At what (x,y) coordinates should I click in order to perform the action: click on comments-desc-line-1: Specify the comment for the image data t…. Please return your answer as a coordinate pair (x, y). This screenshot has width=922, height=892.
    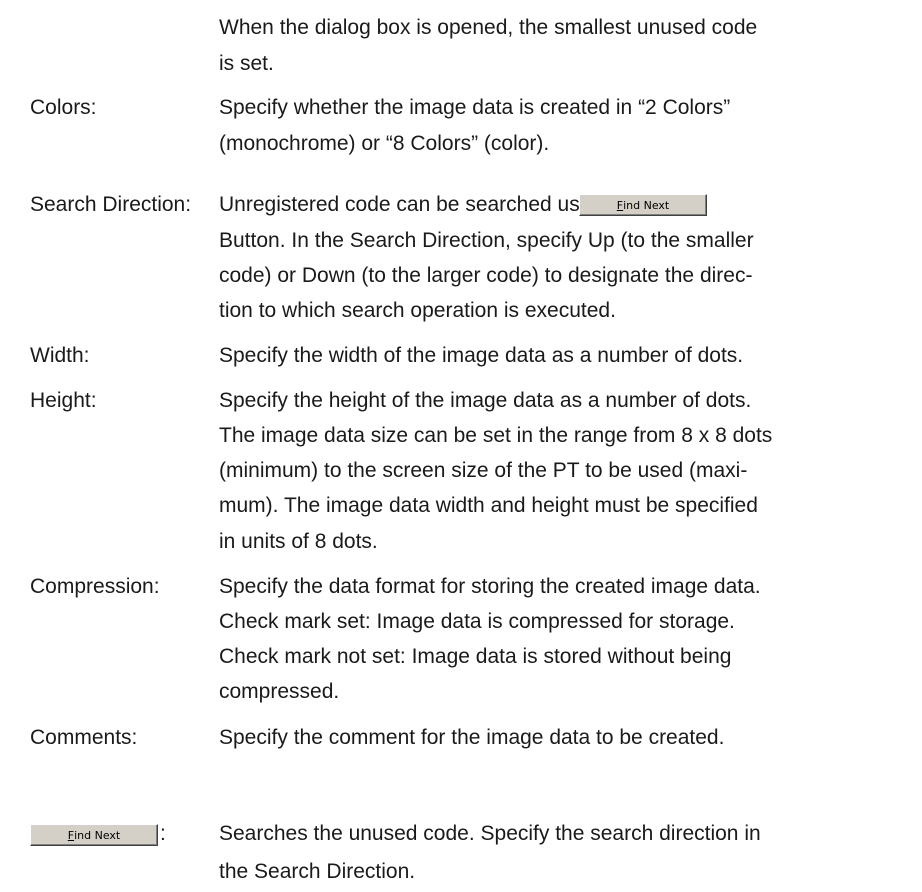
    Looking at the image, I should click on (472, 737).